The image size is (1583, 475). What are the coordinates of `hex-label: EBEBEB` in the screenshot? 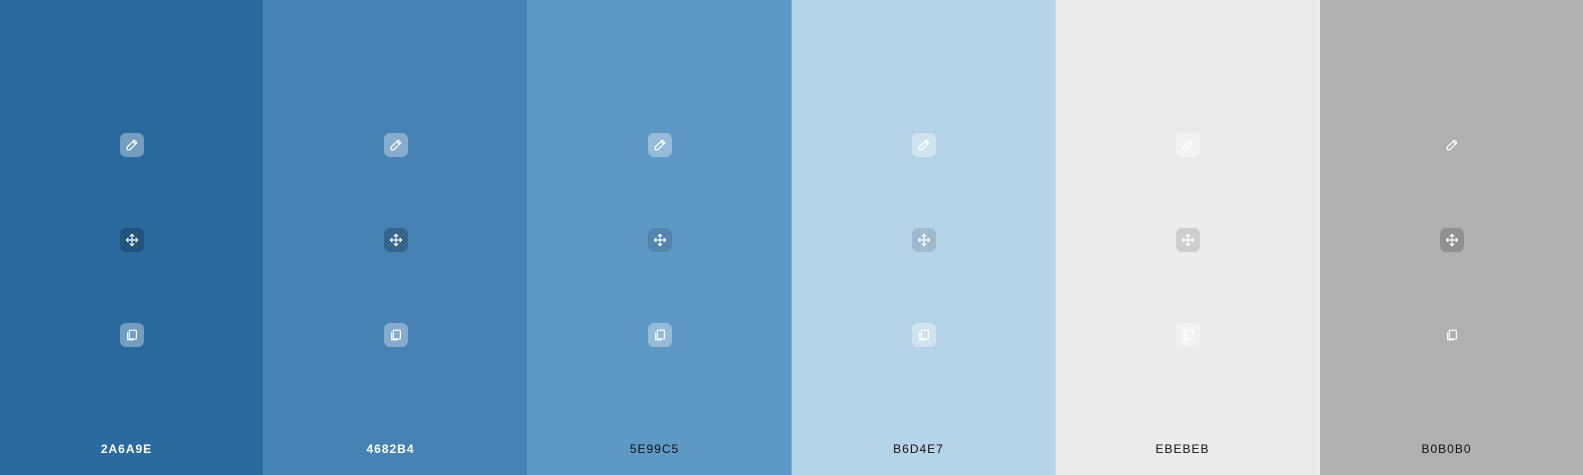 It's located at (1182, 449).